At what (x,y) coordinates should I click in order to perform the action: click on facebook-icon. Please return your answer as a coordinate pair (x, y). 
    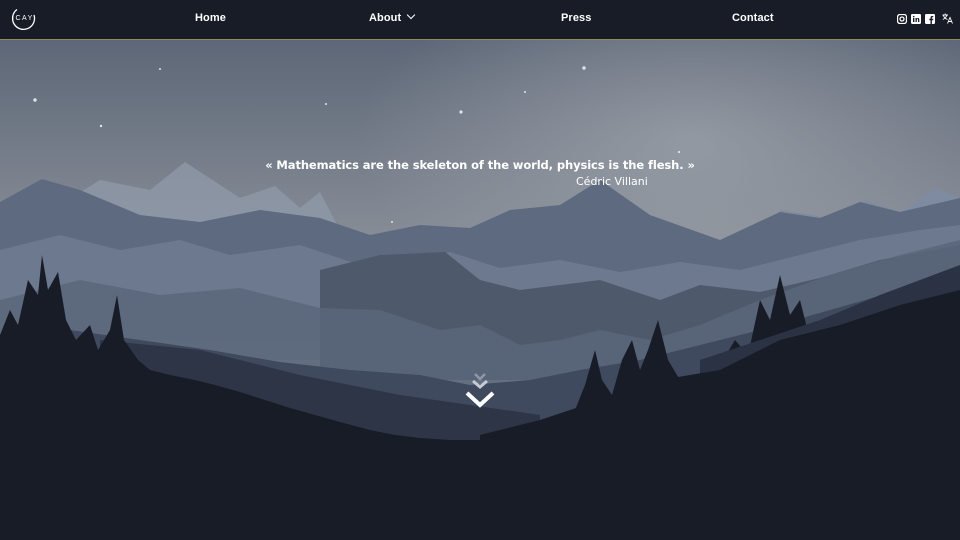
    Looking at the image, I should click on (930, 19).